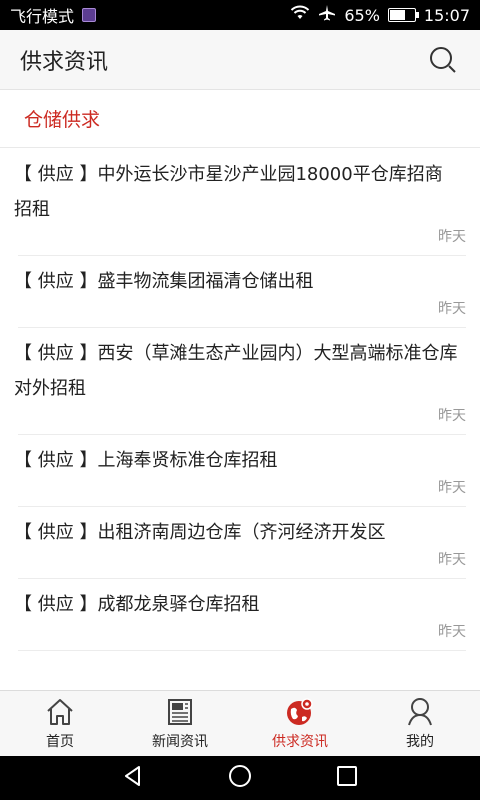 The image size is (480, 800). Describe the element at coordinates (60, 712) in the screenshot. I see `home-icon` at that location.